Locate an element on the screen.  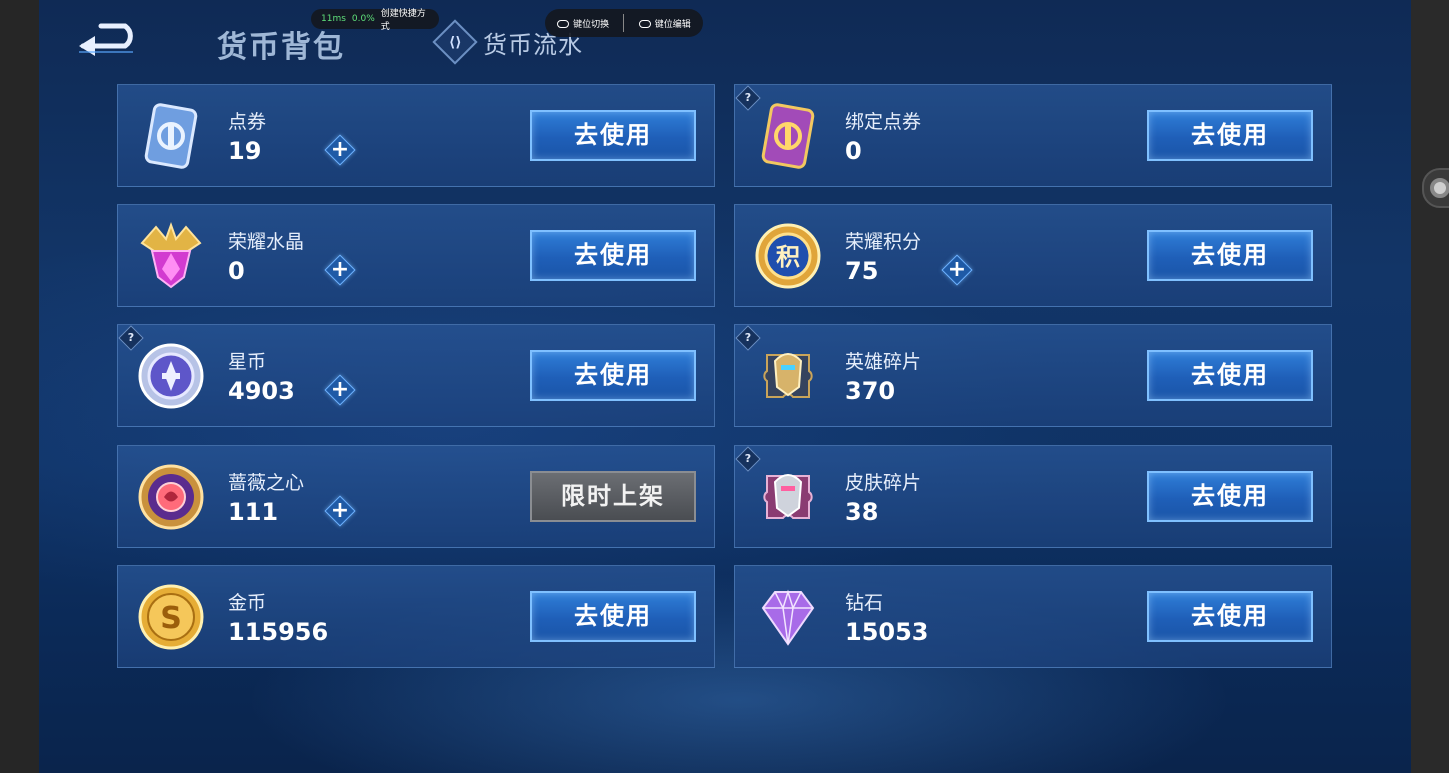
latency-value: 11ms is located at coordinates (333, 19).